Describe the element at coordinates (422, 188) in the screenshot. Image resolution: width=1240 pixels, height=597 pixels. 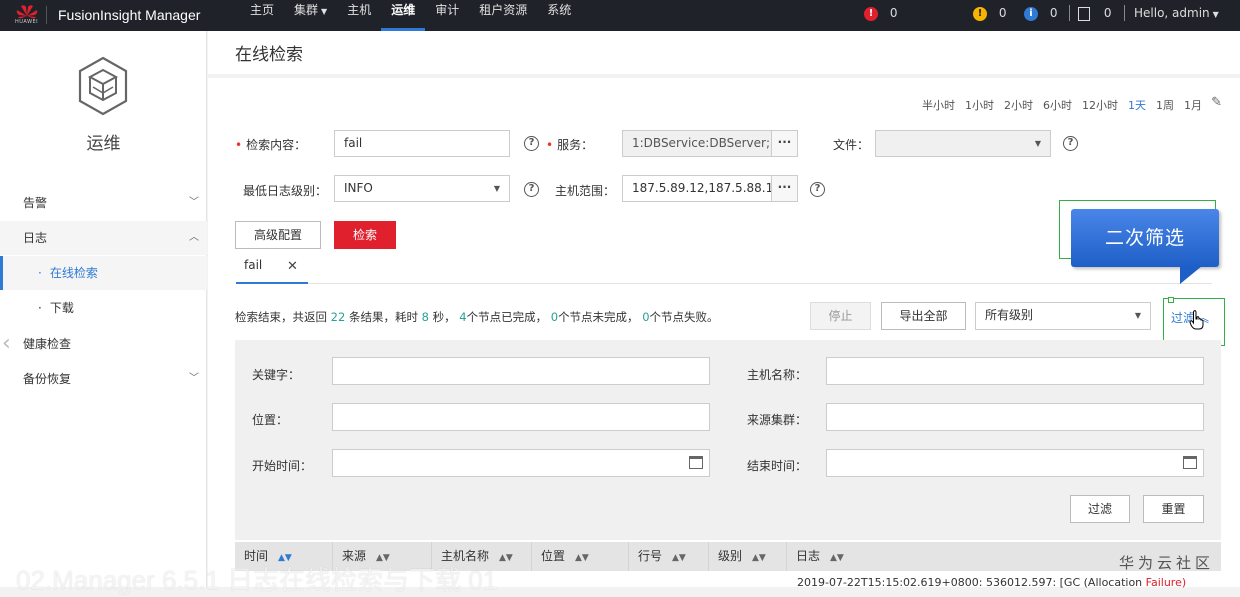
I see `min-log-level-select: INFO ▼` at that location.